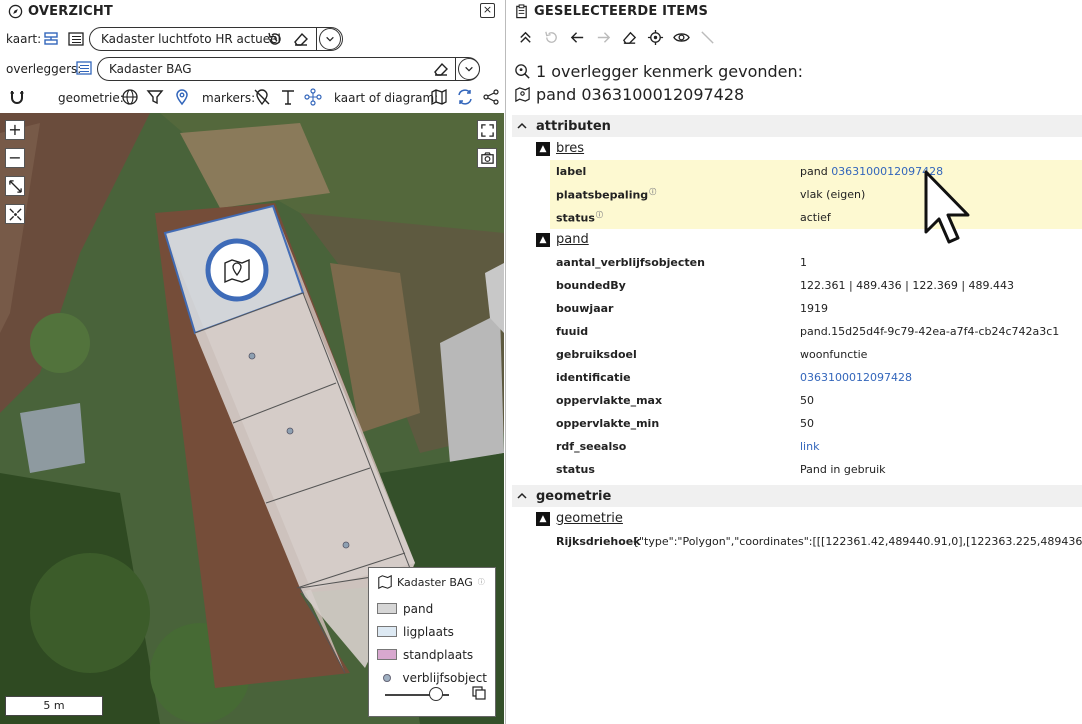  I want to click on collapse-icon, so click(15, 214).